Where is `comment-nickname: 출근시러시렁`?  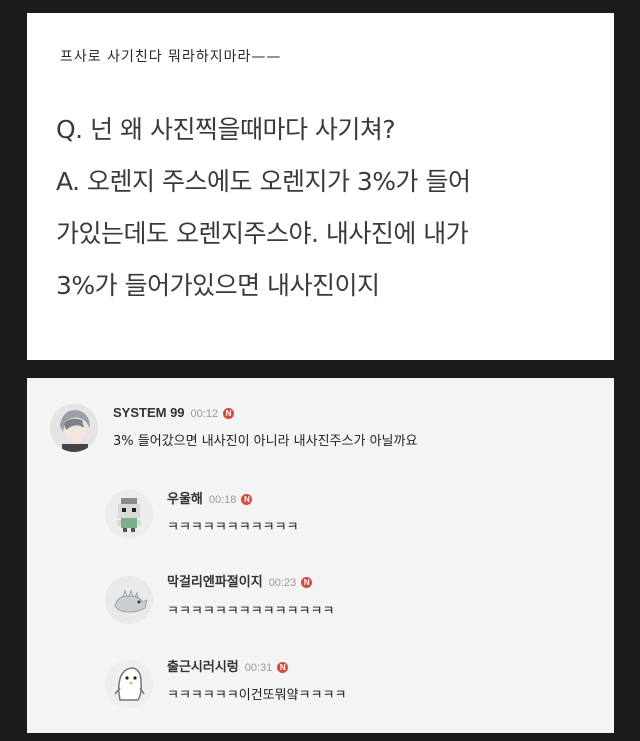 comment-nickname: 출근시러시렁 is located at coordinates (203, 666).